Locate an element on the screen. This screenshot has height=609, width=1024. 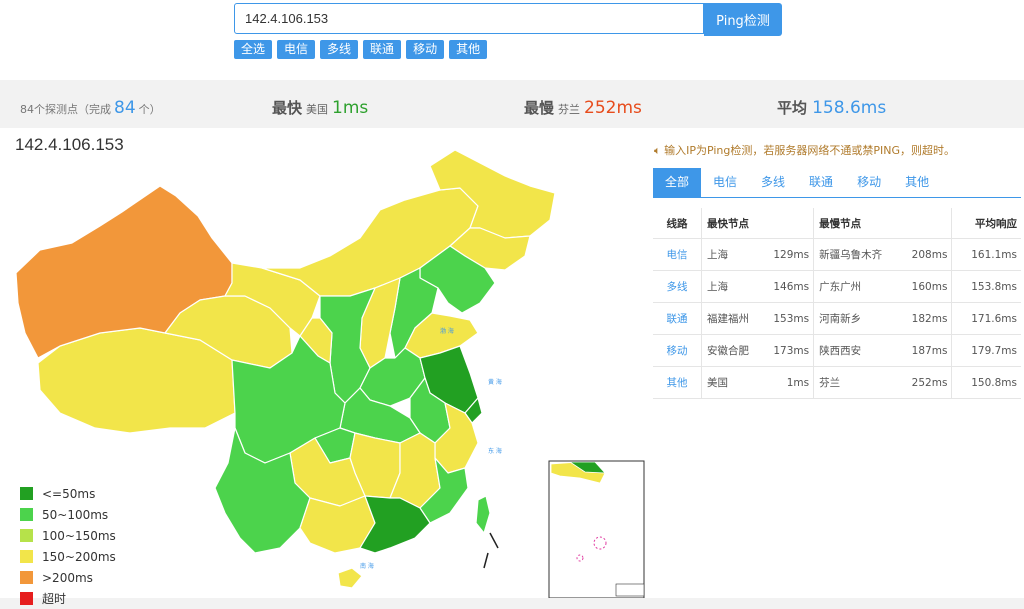
legend-item: 50~100ms is located at coordinates (68, 514).